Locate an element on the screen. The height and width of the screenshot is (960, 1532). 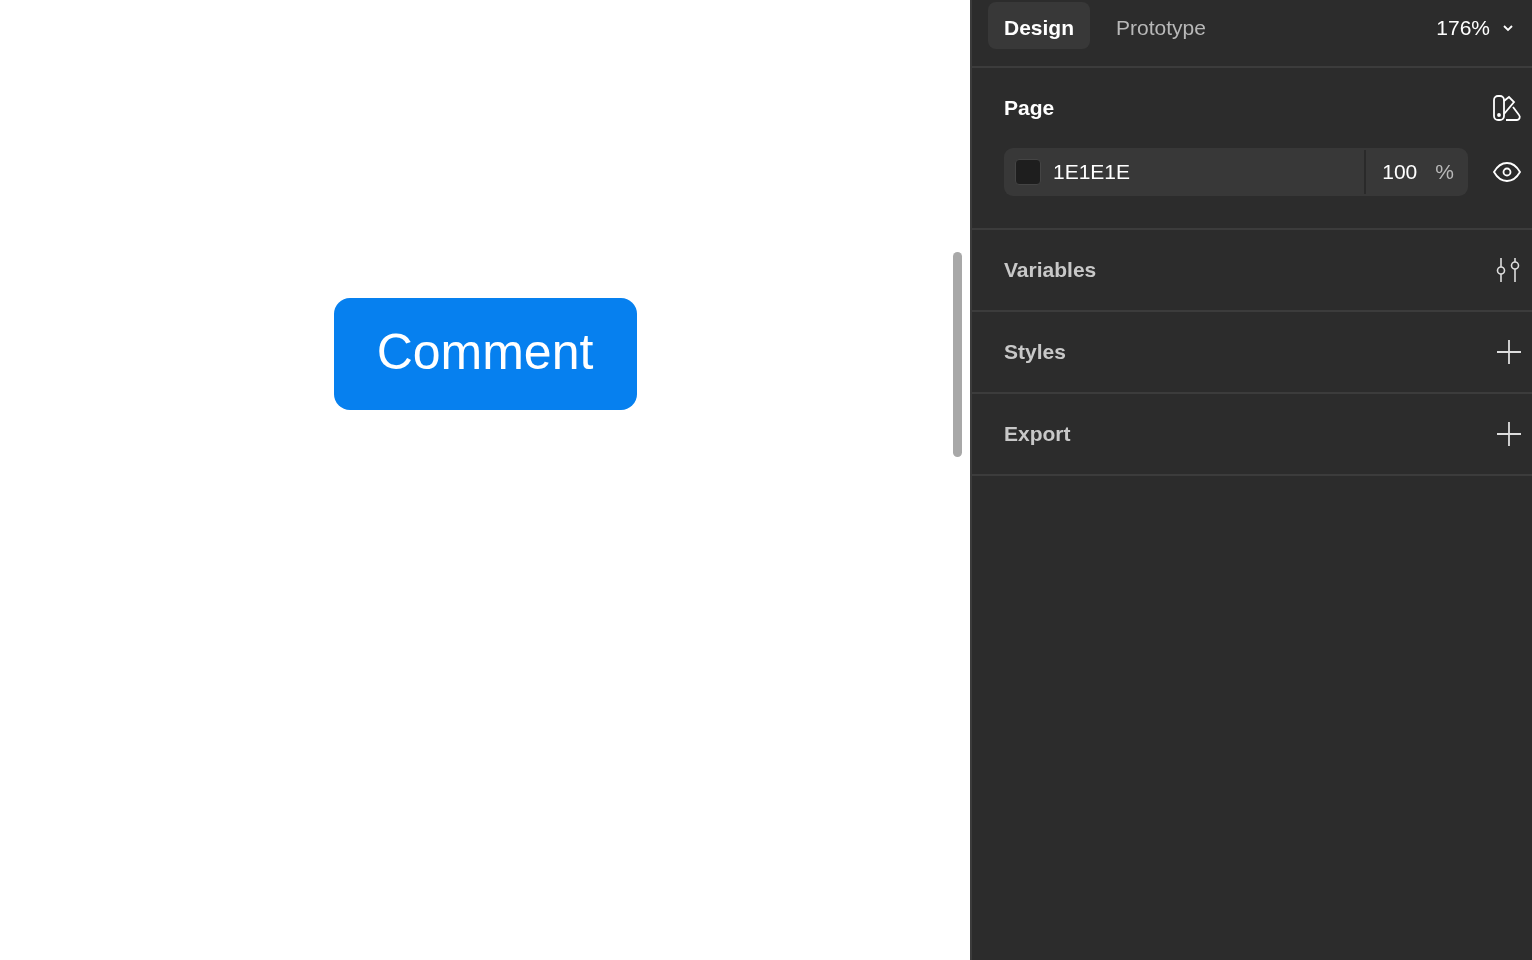
eye-icon is located at coordinates (1507, 172).